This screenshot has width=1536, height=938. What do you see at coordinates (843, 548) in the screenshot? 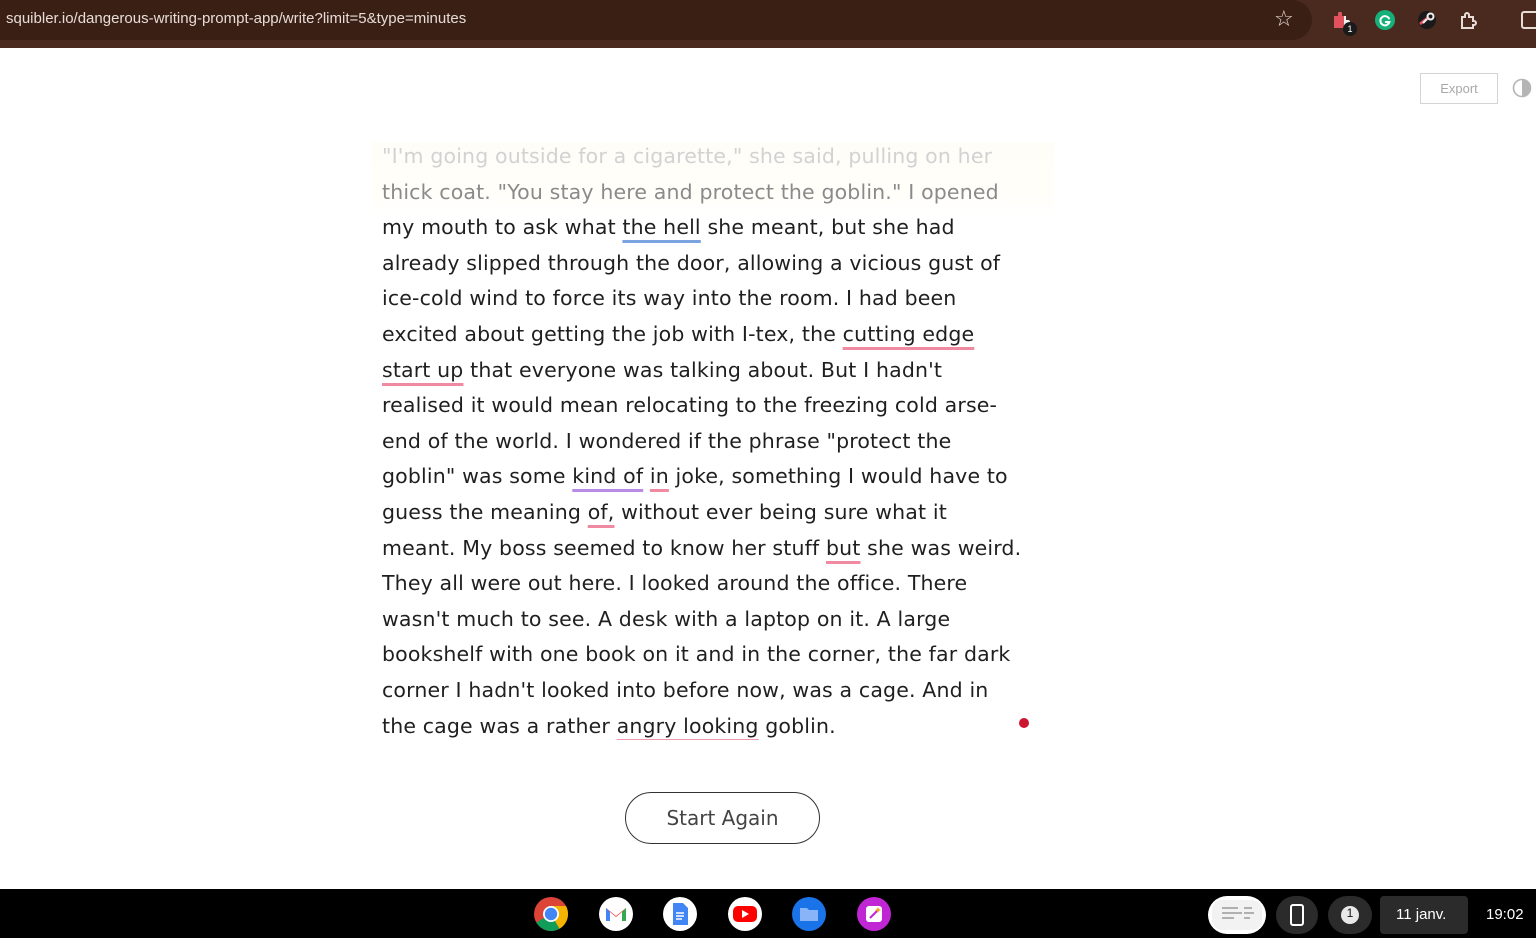
I see `grammar-suggestion: but` at bounding box center [843, 548].